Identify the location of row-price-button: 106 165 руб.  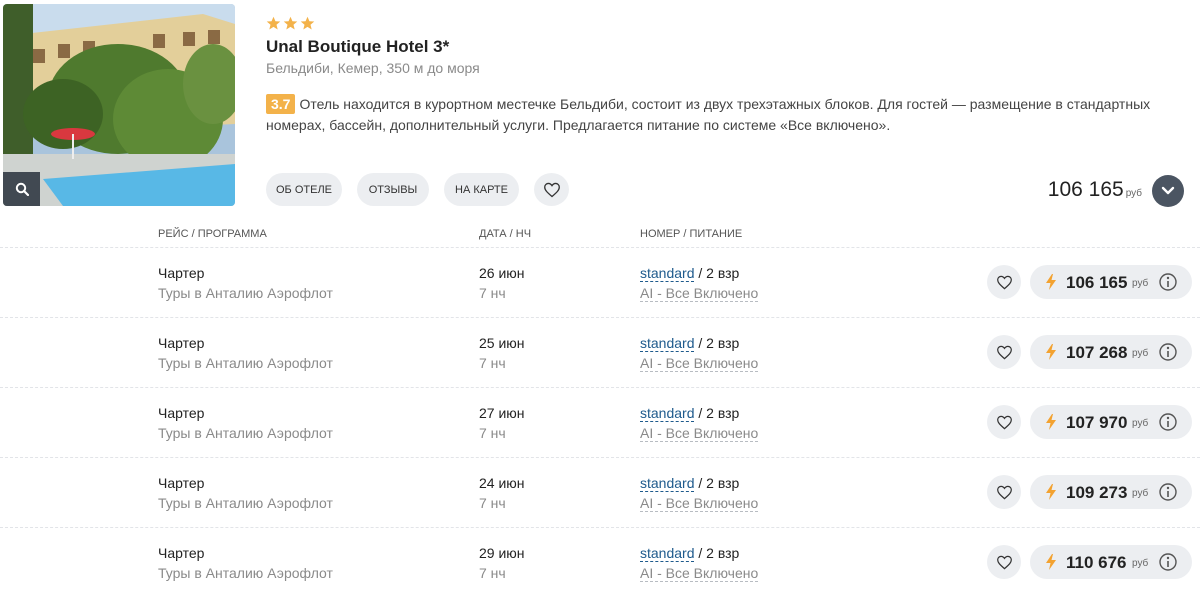
(1111, 282).